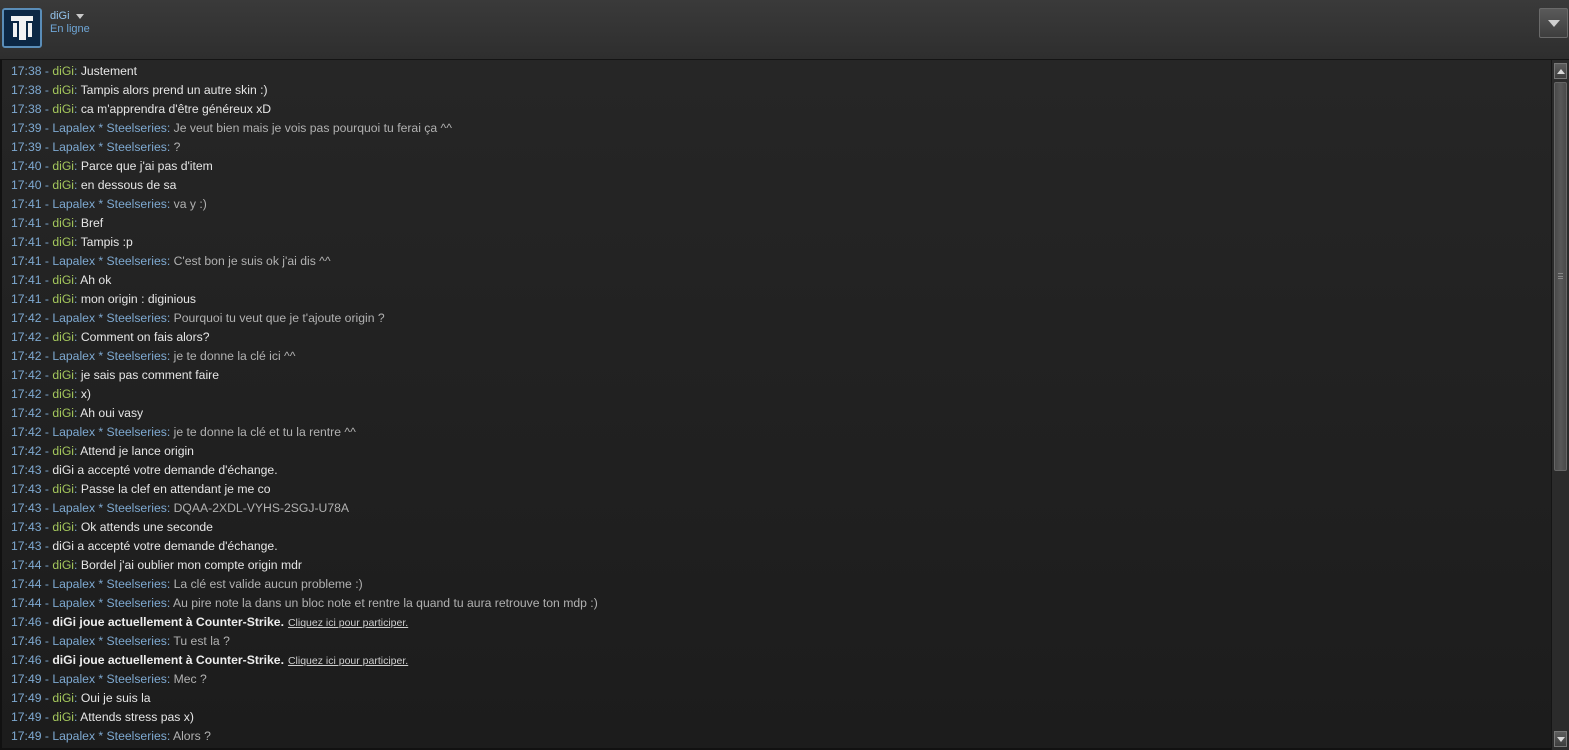 Image resolution: width=1569 pixels, height=750 pixels. I want to click on scroll-down-button, so click(1560, 739).